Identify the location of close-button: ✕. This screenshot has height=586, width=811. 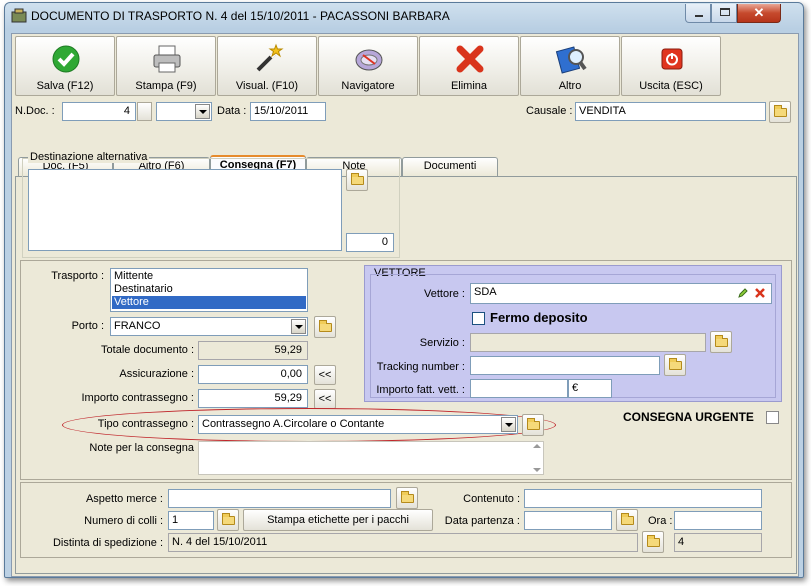
(759, 13).